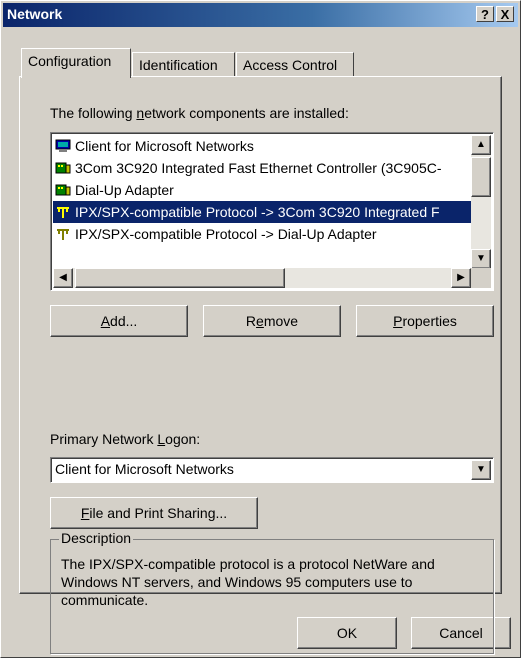 The image size is (521, 658). What do you see at coordinates (272, 321) in the screenshot?
I see `remove-button: Remove` at bounding box center [272, 321].